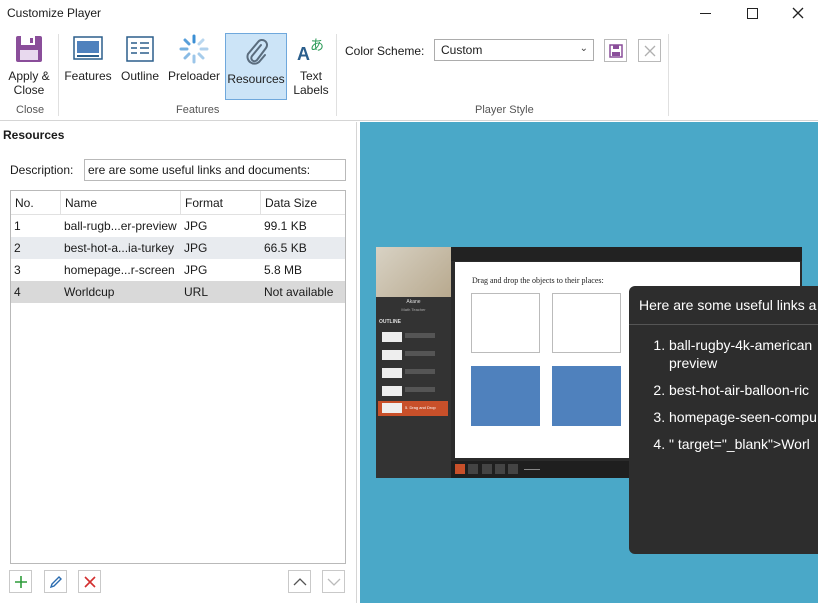 This screenshot has height=603, width=818. What do you see at coordinates (178, 226) in the screenshot?
I see `table-row: 1 ball-rugb...er-preview JPG 99.1 KB` at bounding box center [178, 226].